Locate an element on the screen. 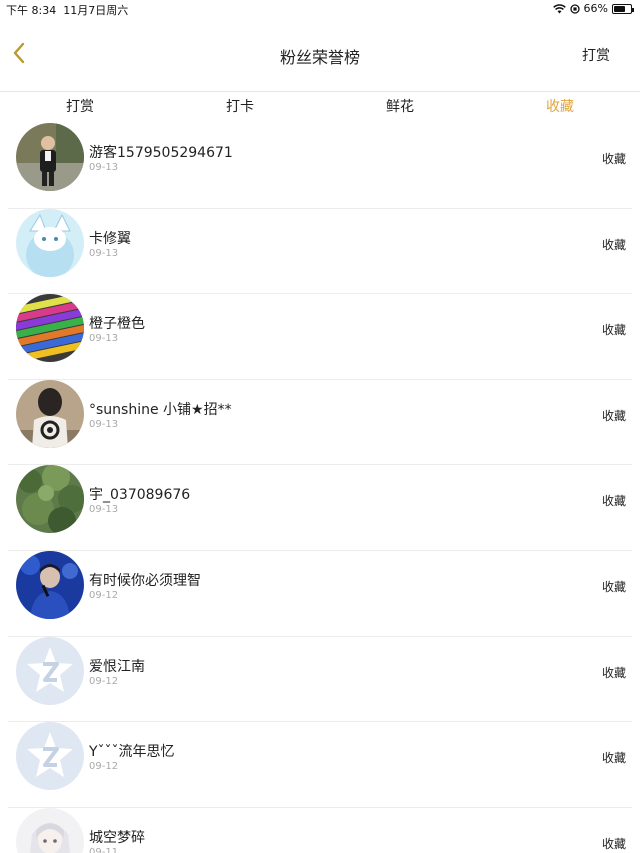  list-item: °sunshine 小铺★招** 09-13 收藏 is located at coordinates (320, 422).